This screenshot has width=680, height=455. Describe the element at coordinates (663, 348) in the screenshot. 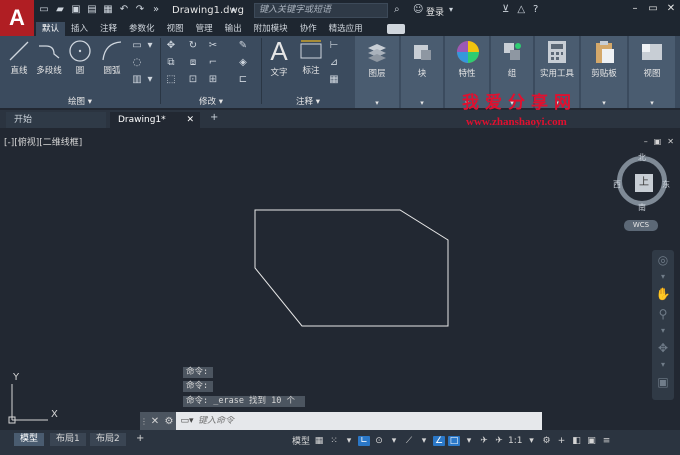

I see `orbit-icon: ✥` at that location.